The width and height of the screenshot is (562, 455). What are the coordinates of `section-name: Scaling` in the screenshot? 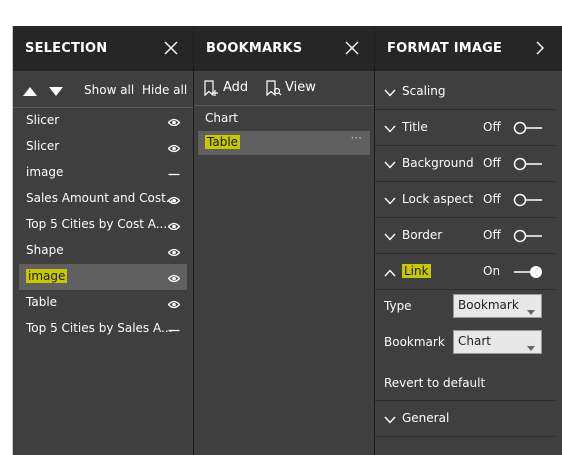 It's located at (424, 91).